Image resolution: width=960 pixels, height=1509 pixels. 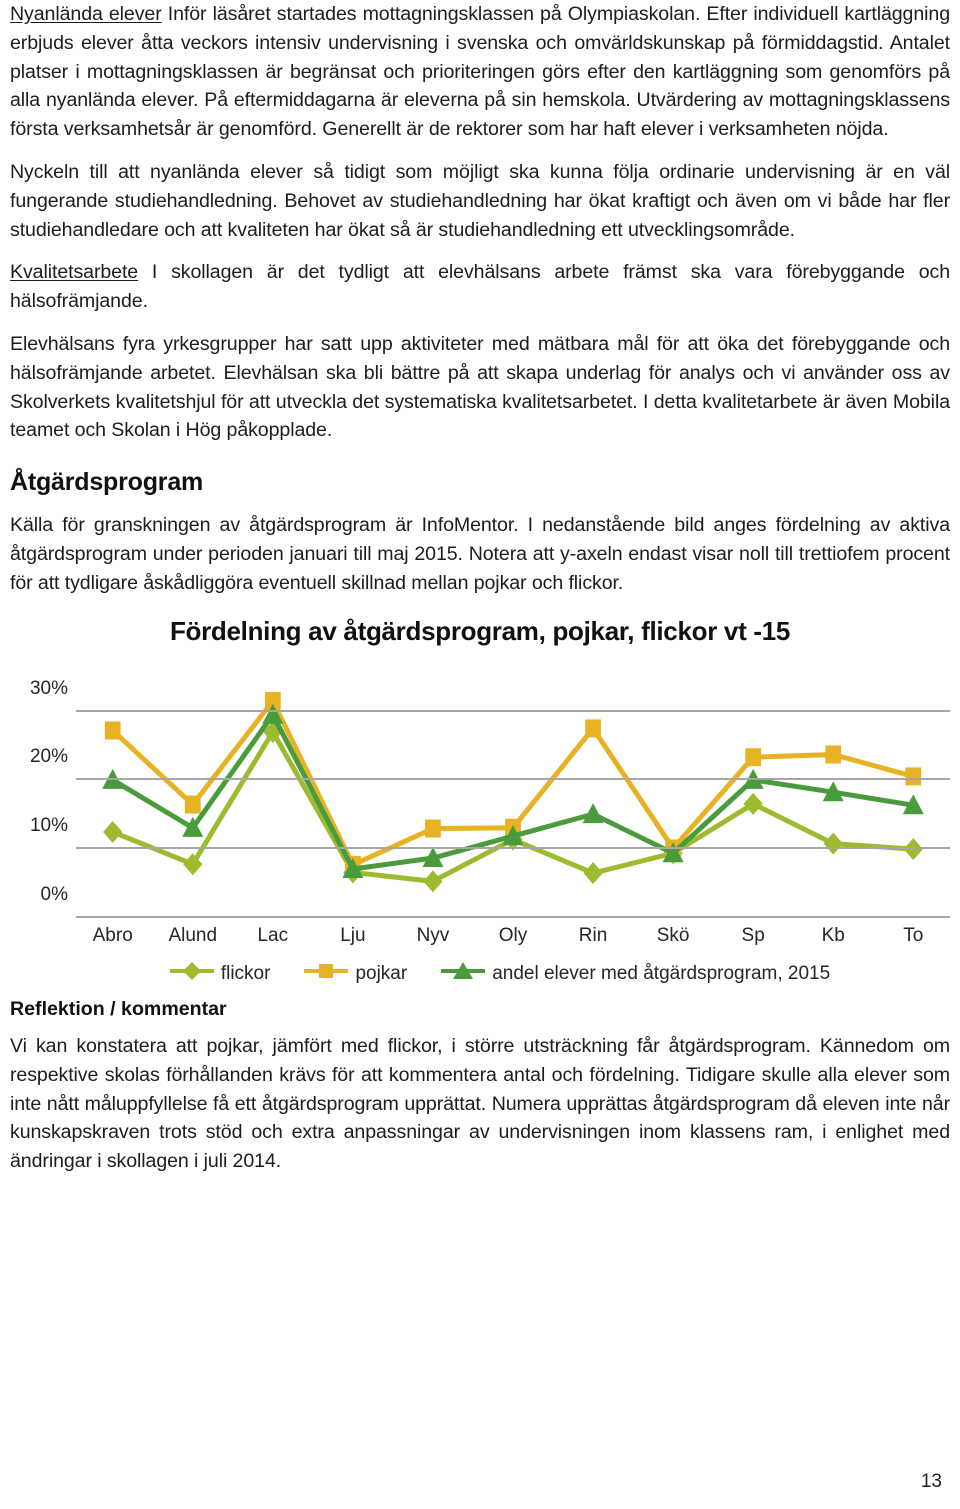 What do you see at coordinates (48, 825) in the screenshot?
I see `y-axis-tick-label: 10%` at bounding box center [48, 825].